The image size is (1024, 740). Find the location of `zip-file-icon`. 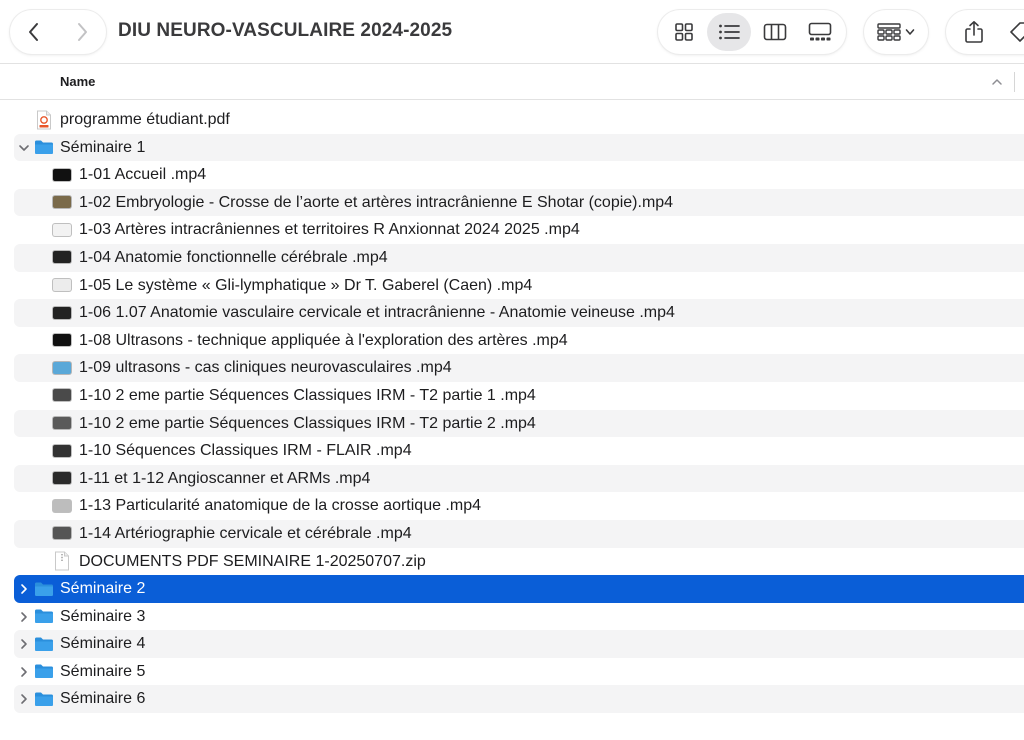

zip-file-icon is located at coordinates (62, 561).